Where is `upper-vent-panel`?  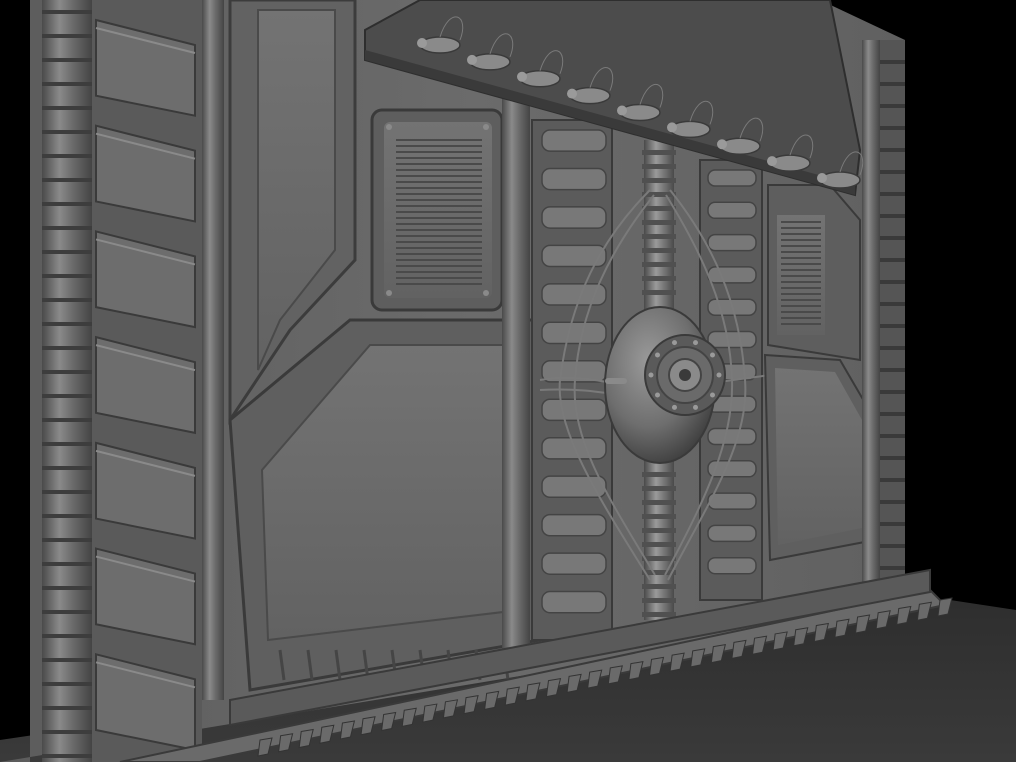
upper-vent-panel is located at coordinates (437, 210).